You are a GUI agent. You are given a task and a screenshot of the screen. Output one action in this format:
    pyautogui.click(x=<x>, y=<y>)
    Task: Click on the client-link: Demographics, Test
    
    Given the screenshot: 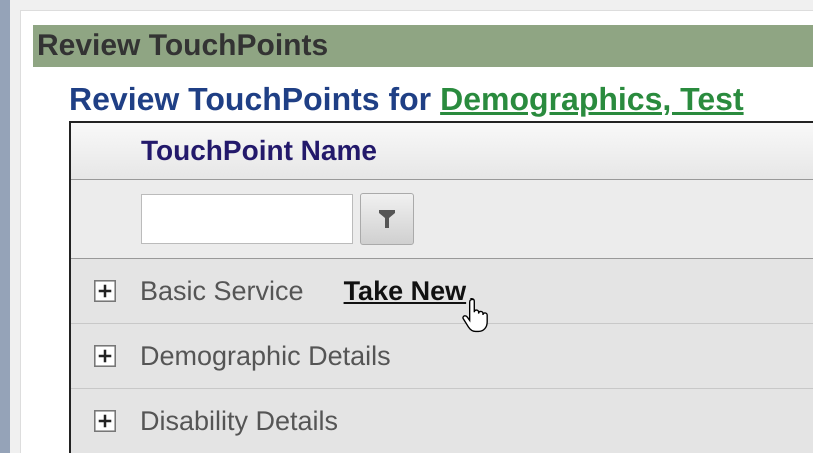 What is the action you would take?
    pyautogui.click(x=592, y=99)
    